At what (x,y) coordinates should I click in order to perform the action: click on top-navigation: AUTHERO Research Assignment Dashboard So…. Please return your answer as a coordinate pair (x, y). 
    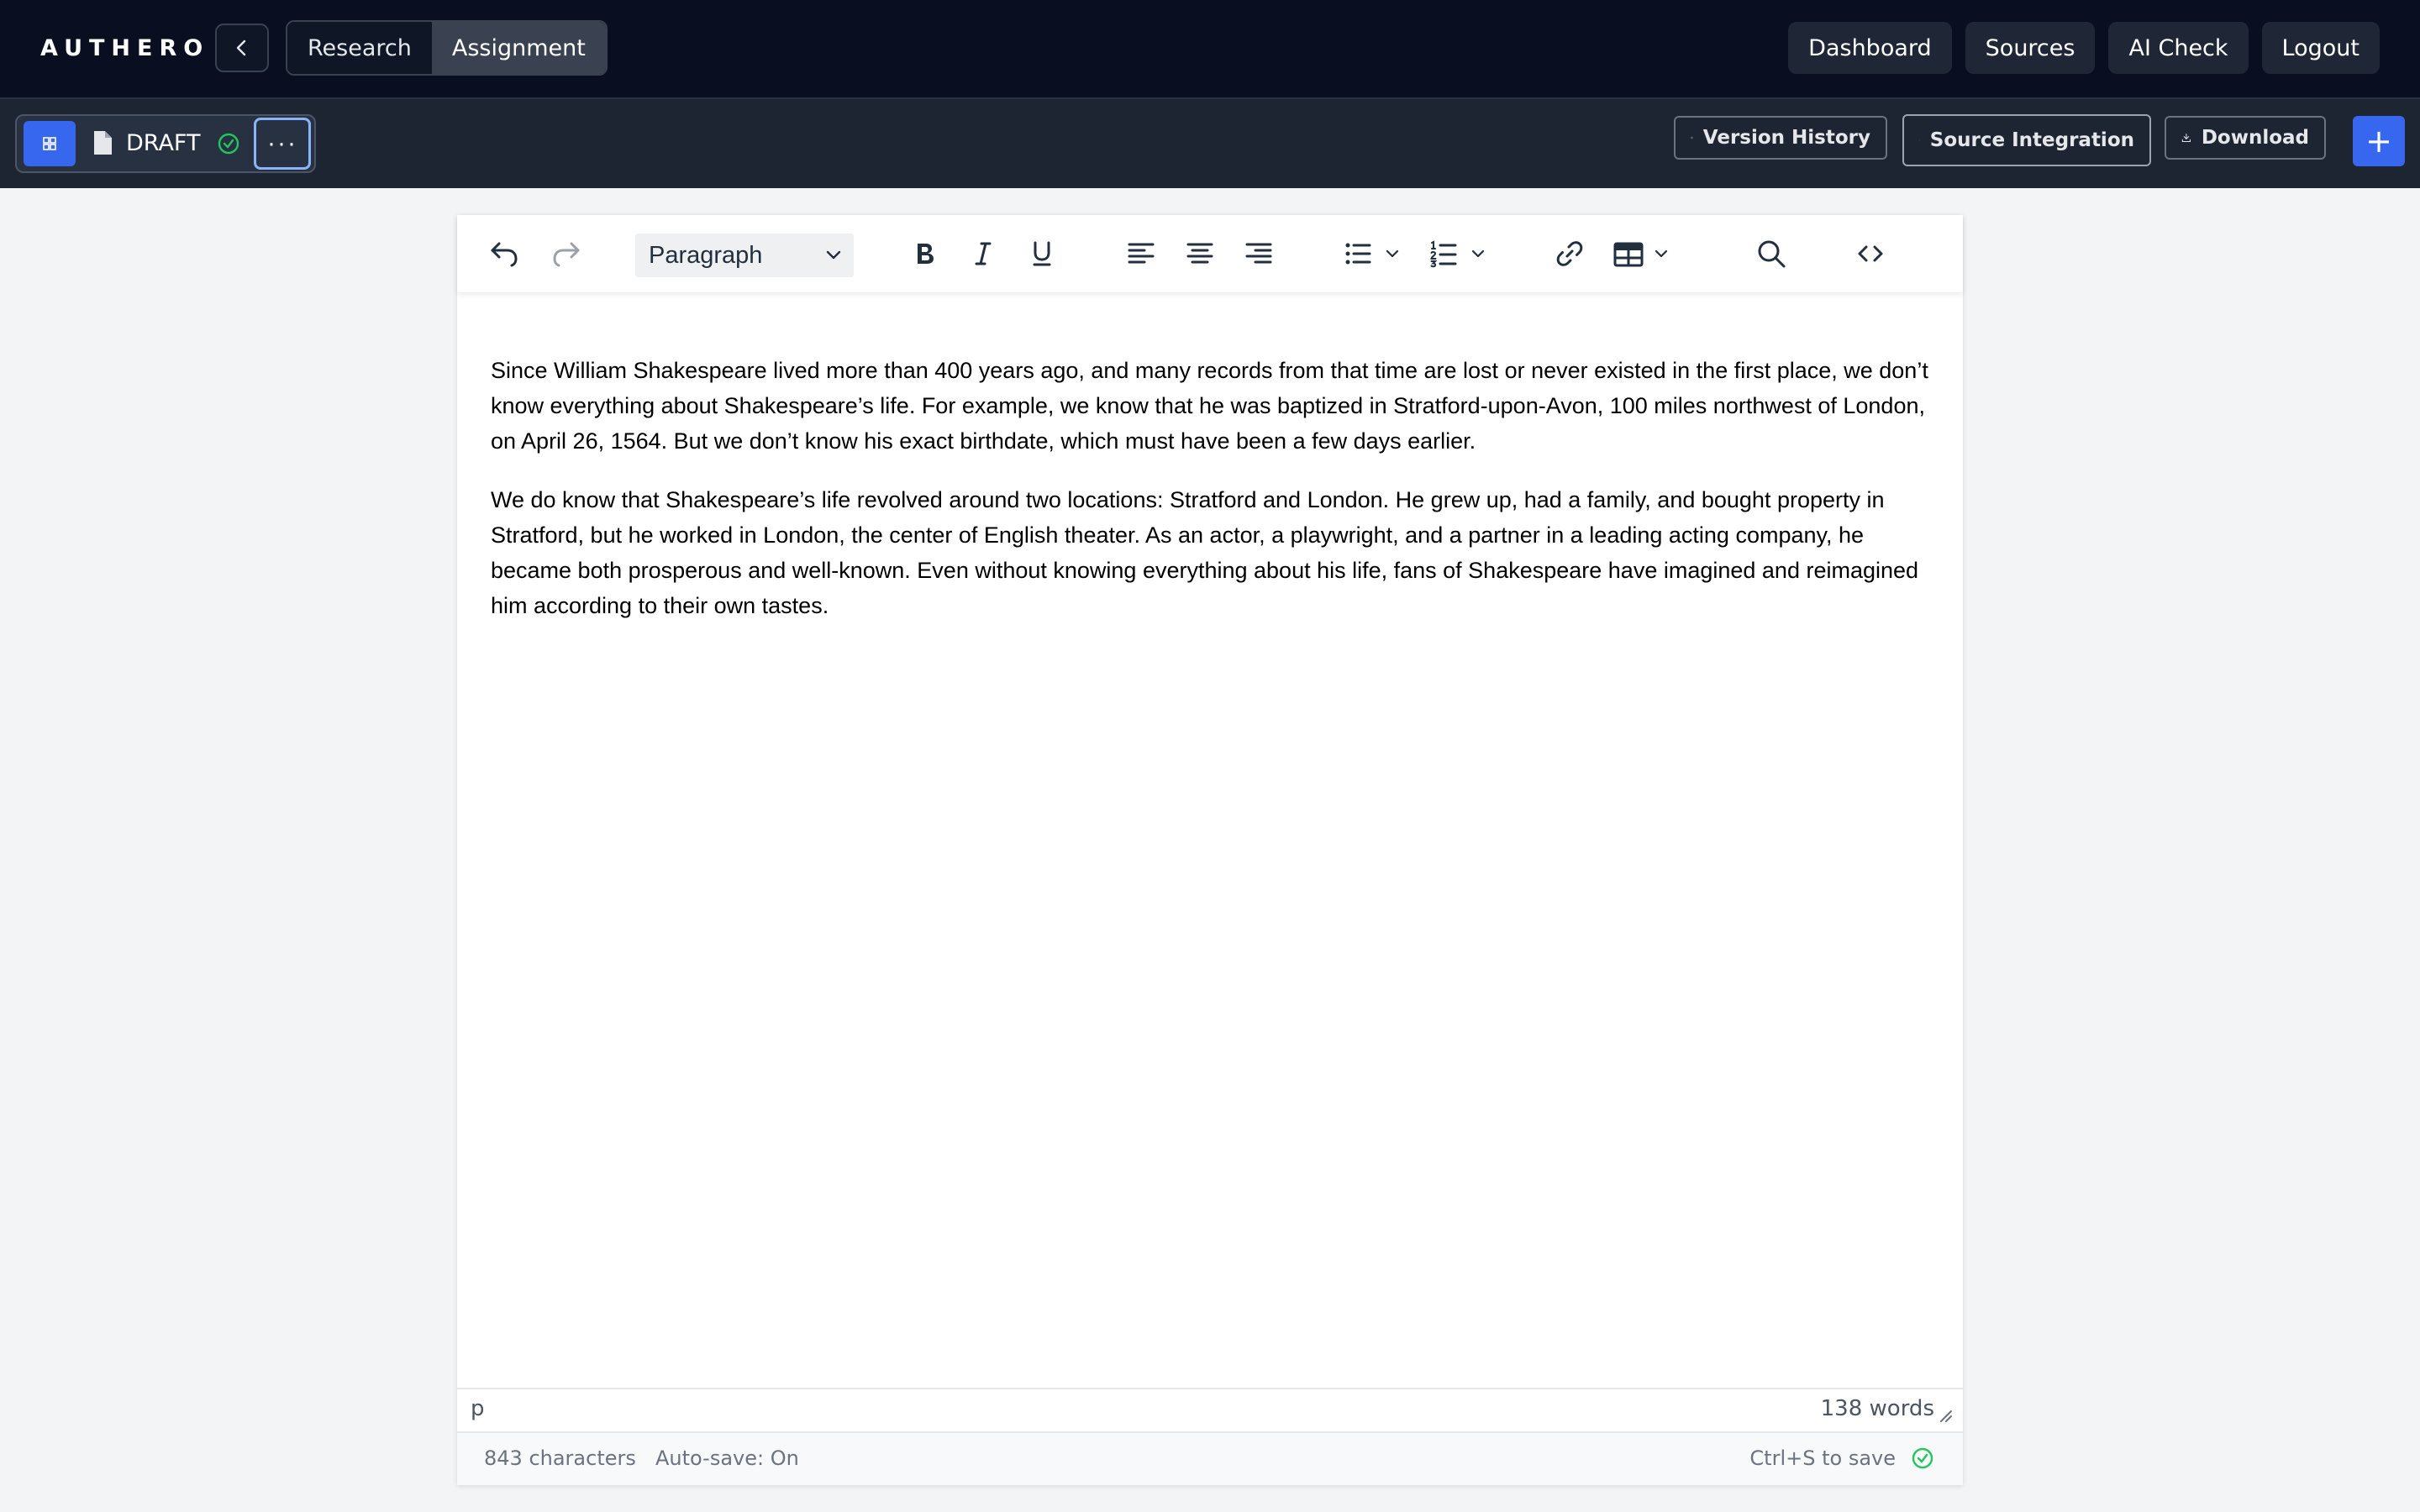
    Looking at the image, I should click on (1210, 48).